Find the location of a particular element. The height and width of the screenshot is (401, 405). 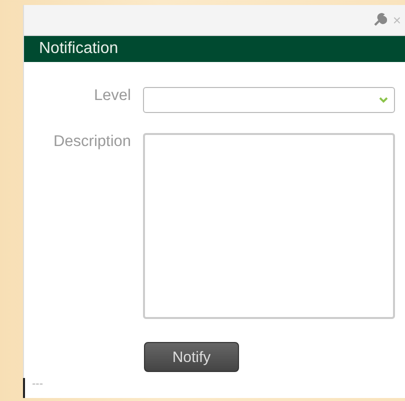

field-label: Description is located at coordinates (91, 142).